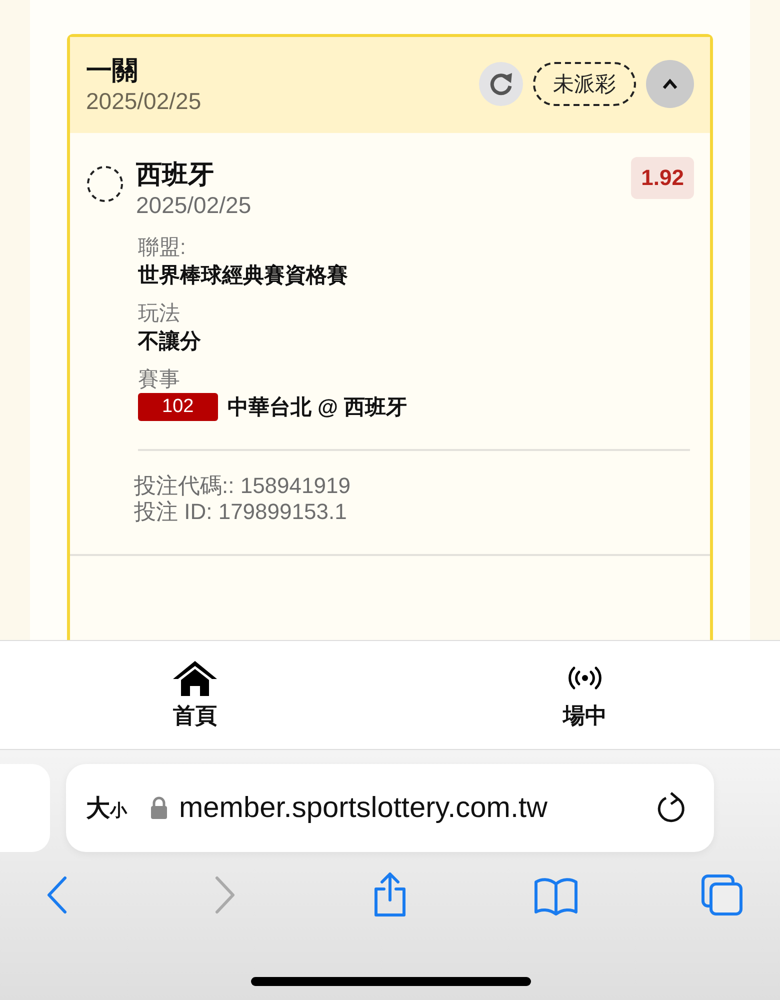 The image size is (780, 1000). What do you see at coordinates (178, 407) in the screenshot?
I see `match-number-badge: 102` at bounding box center [178, 407].